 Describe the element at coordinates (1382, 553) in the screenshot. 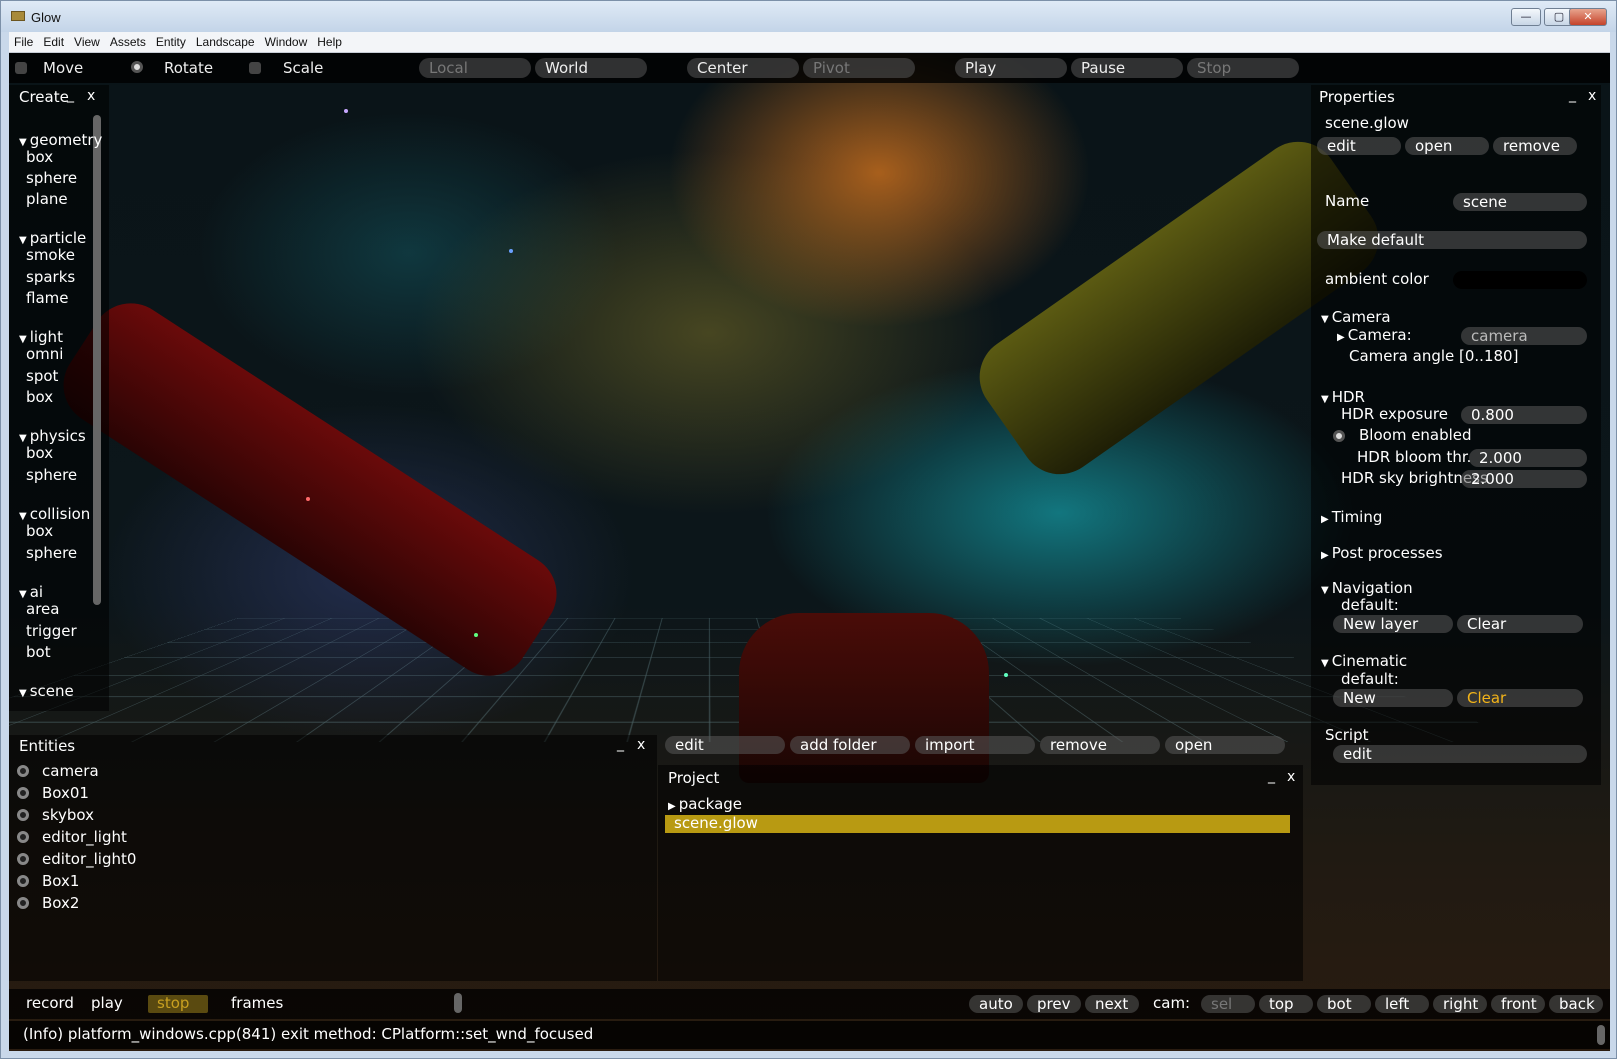

I see `post-processes-section: ▶ Post processes` at that location.